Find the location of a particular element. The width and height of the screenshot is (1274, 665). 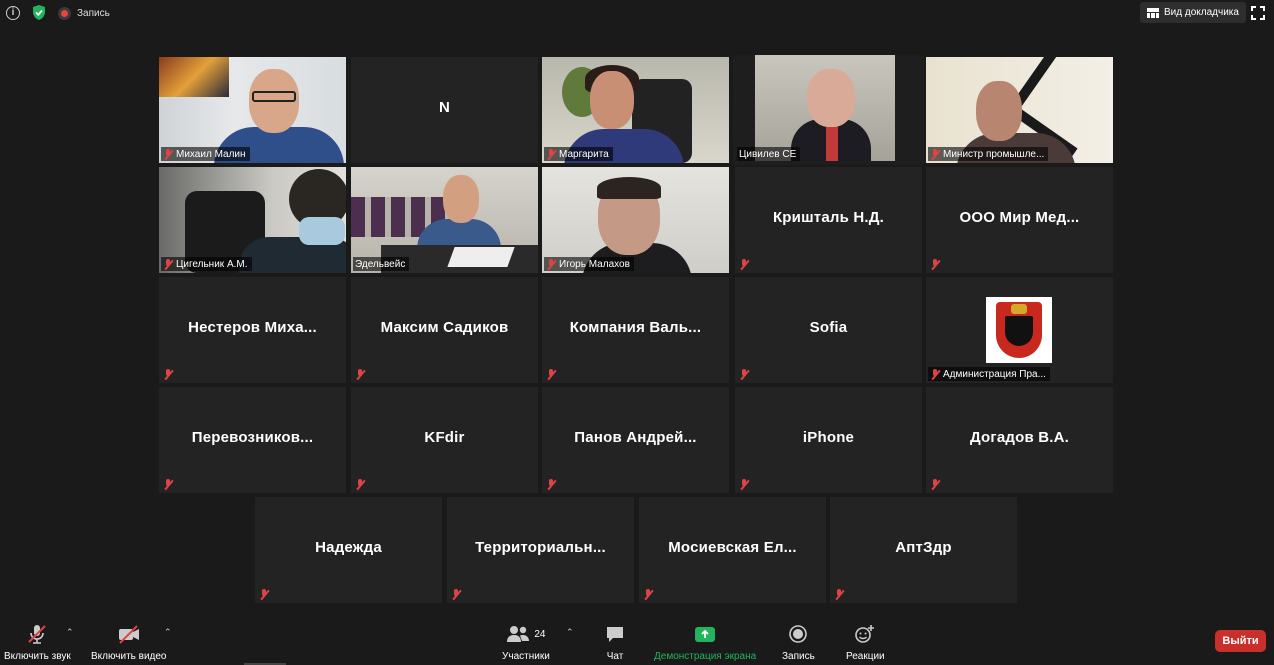

participant-tile: АптЗдр is located at coordinates (923, 550).